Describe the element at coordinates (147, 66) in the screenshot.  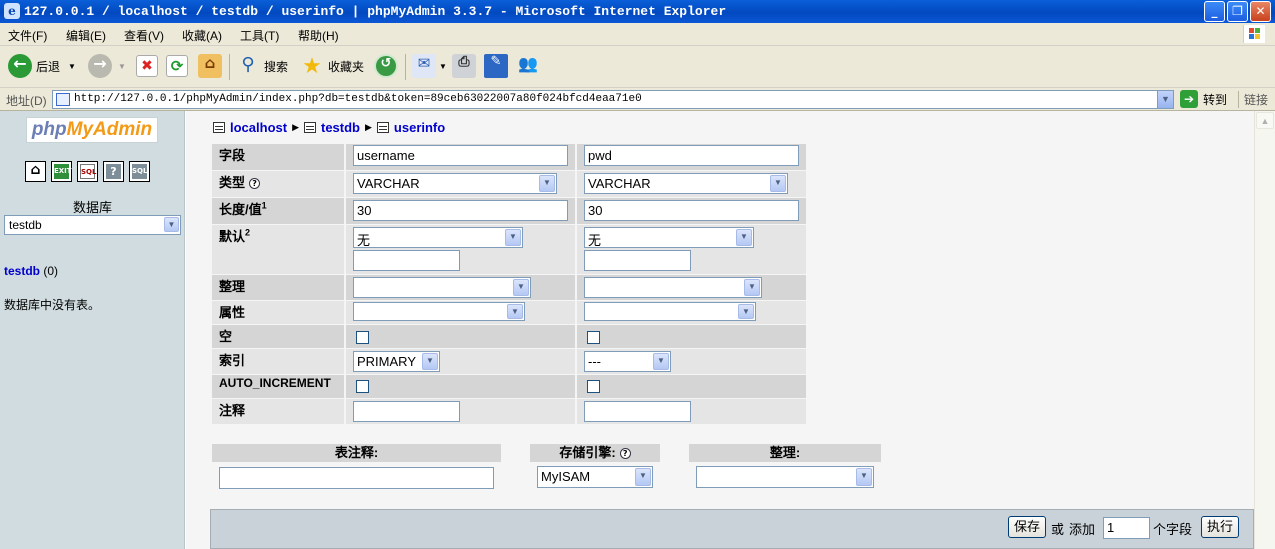
I see `stop-button: ✖` at that location.